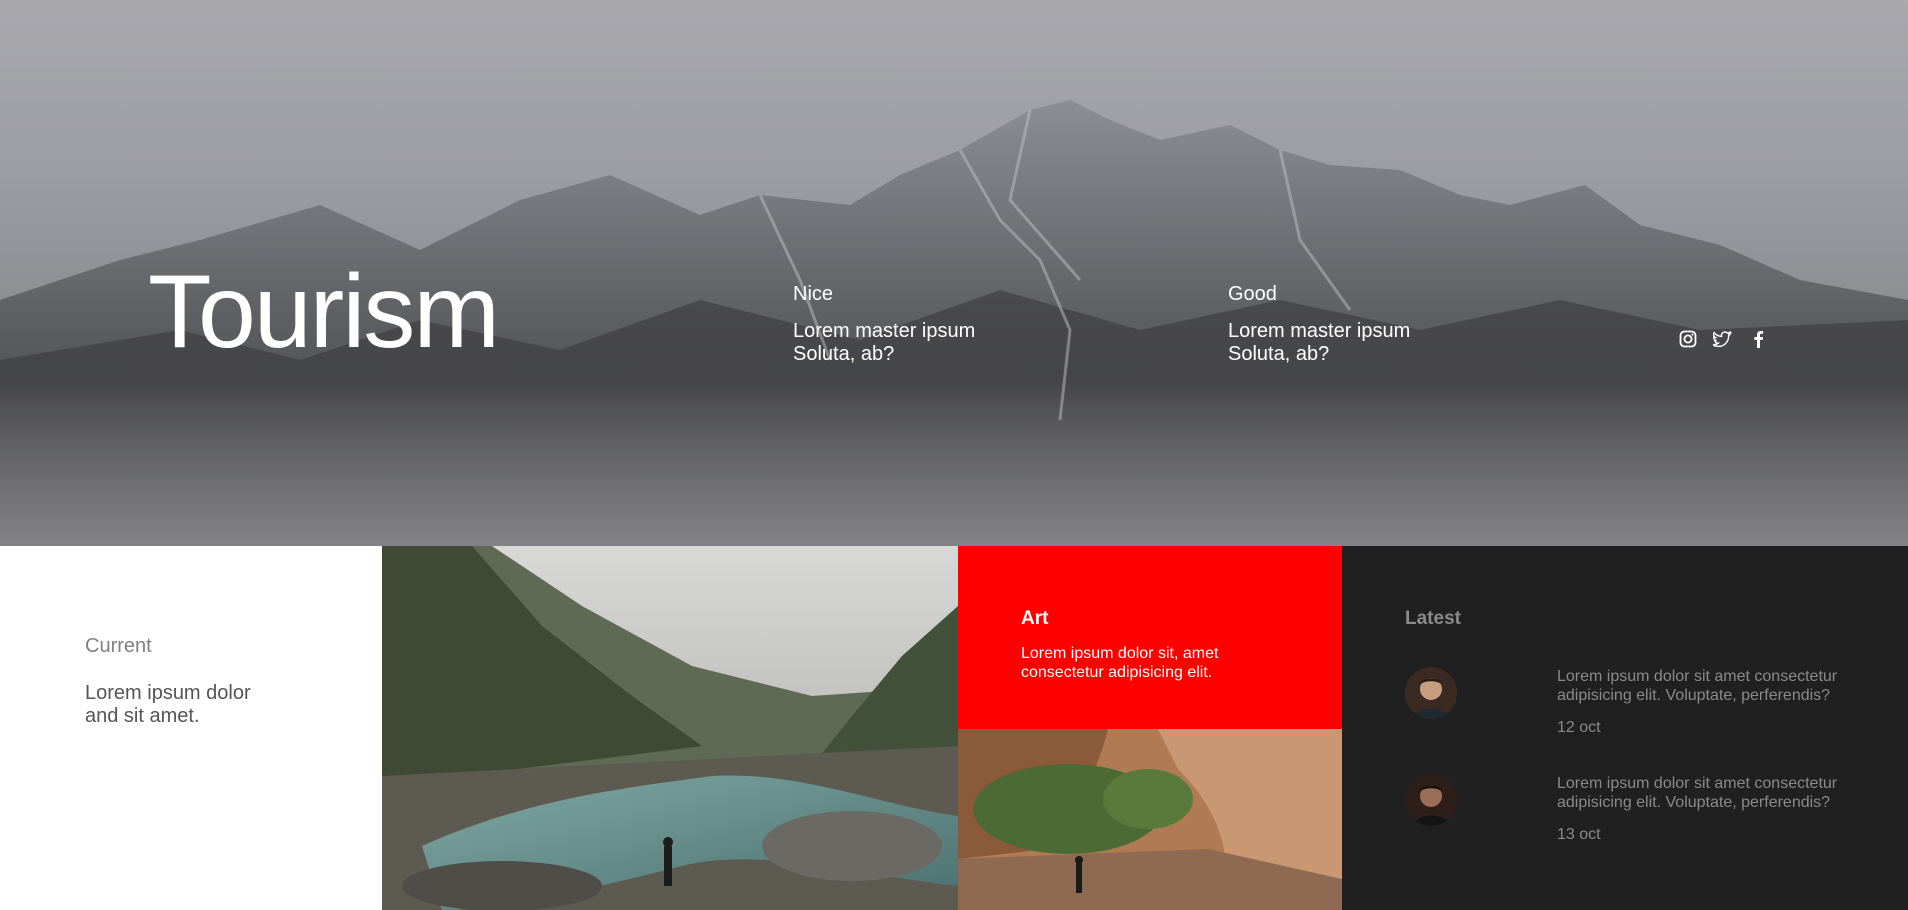 Image resolution: width=1908 pixels, height=910 pixels. I want to click on hero-column-nice: Nice Lorem master ipsum Soluta, ab?, so click(884, 324).